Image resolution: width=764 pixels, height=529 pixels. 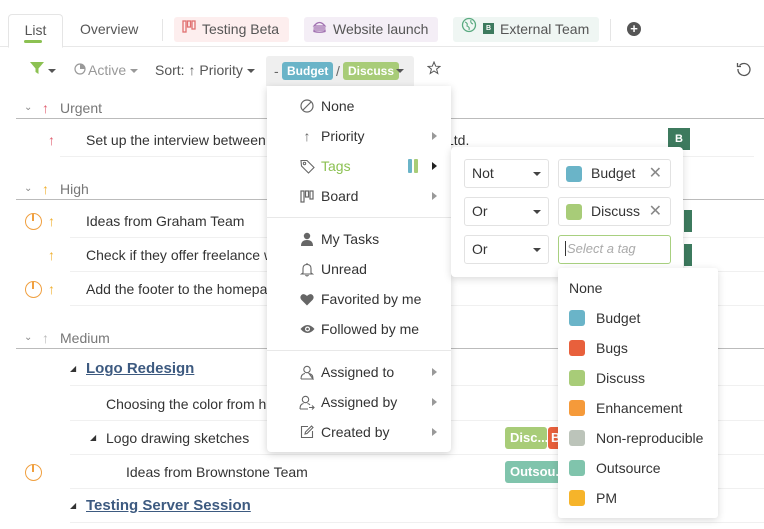 What do you see at coordinates (232, 29) in the screenshot?
I see `project-tab-testing-beta: Testing Beta` at bounding box center [232, 29].